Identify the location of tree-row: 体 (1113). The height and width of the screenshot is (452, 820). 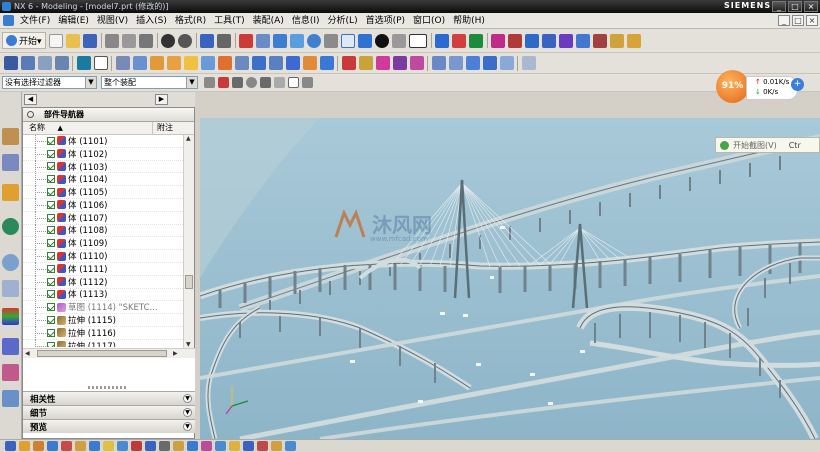
(103, 295).